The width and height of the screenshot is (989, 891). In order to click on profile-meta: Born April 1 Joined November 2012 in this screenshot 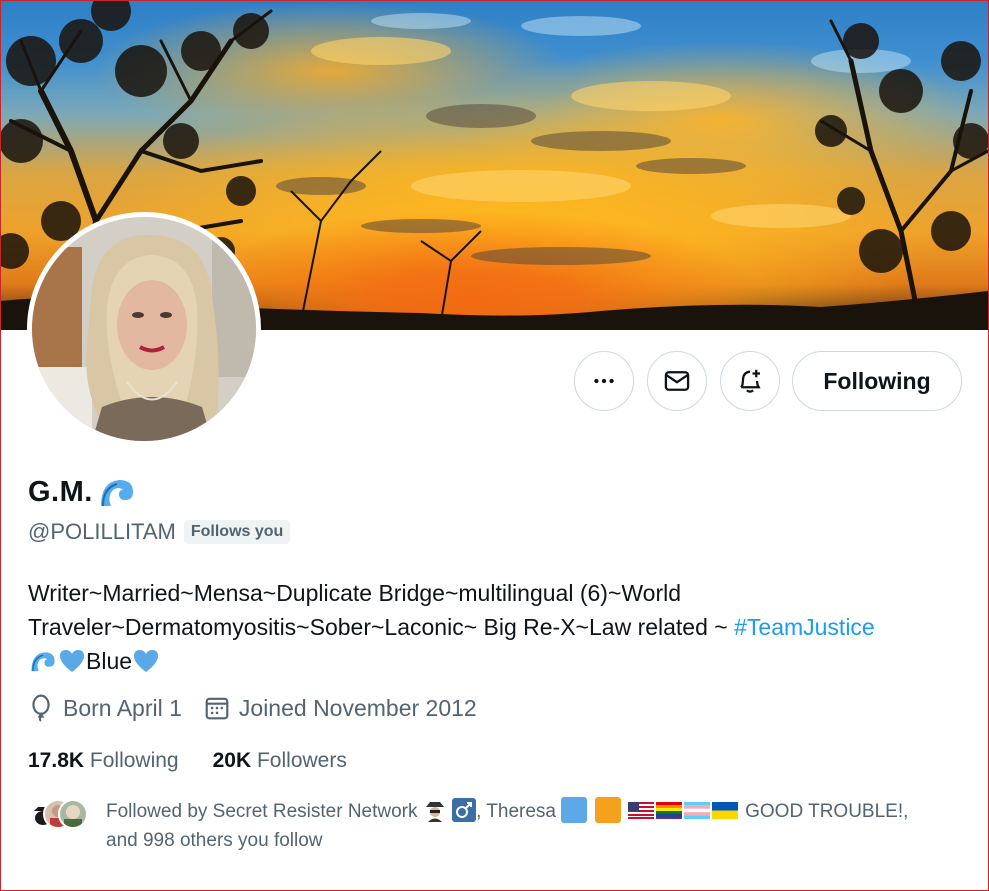, I will do `click(263, 708)`.